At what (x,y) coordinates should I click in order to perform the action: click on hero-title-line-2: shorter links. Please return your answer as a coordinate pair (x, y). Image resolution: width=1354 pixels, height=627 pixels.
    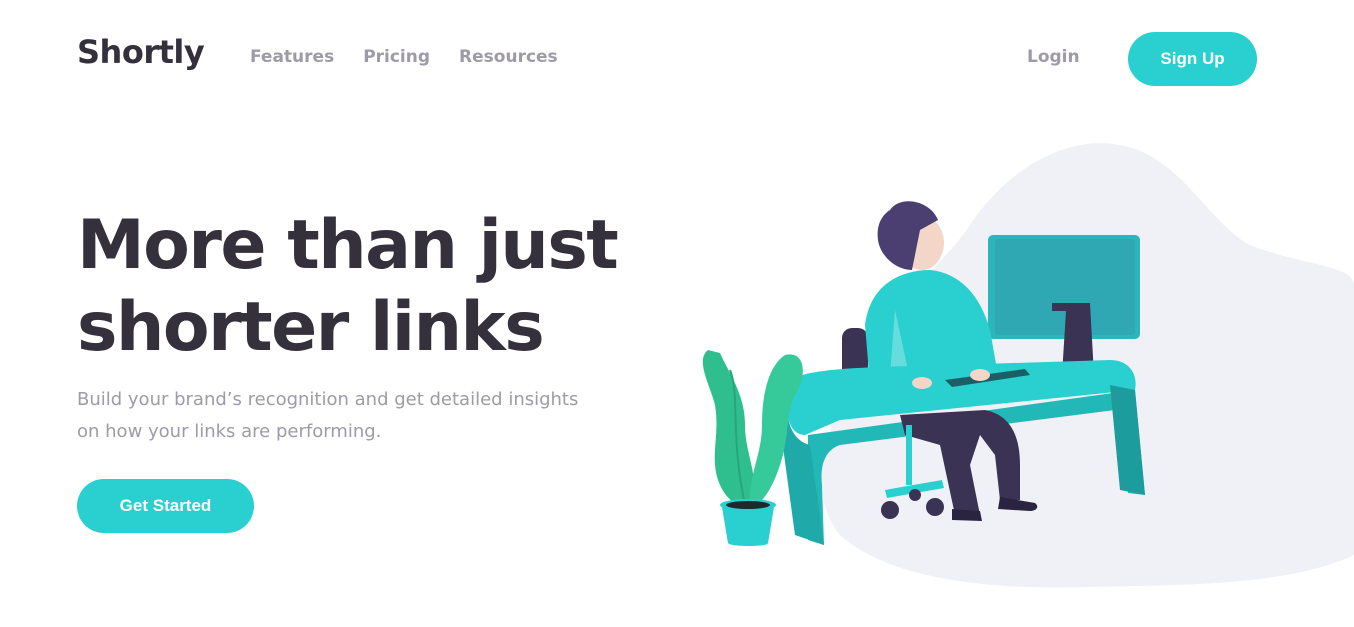
    Looking at the image, I should click on (311, 327).